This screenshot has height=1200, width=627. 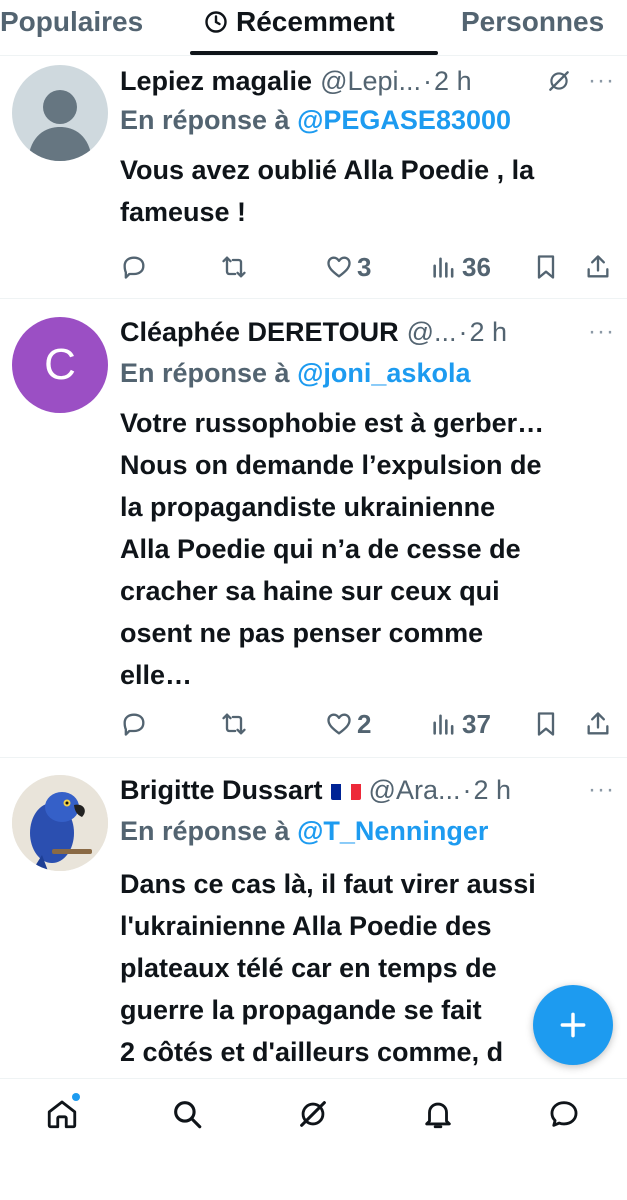 What do you see at coordinates (383, 373) in the screenshot?
I see `reply-mention: @joni_askola` at bounding box center [383, 373].